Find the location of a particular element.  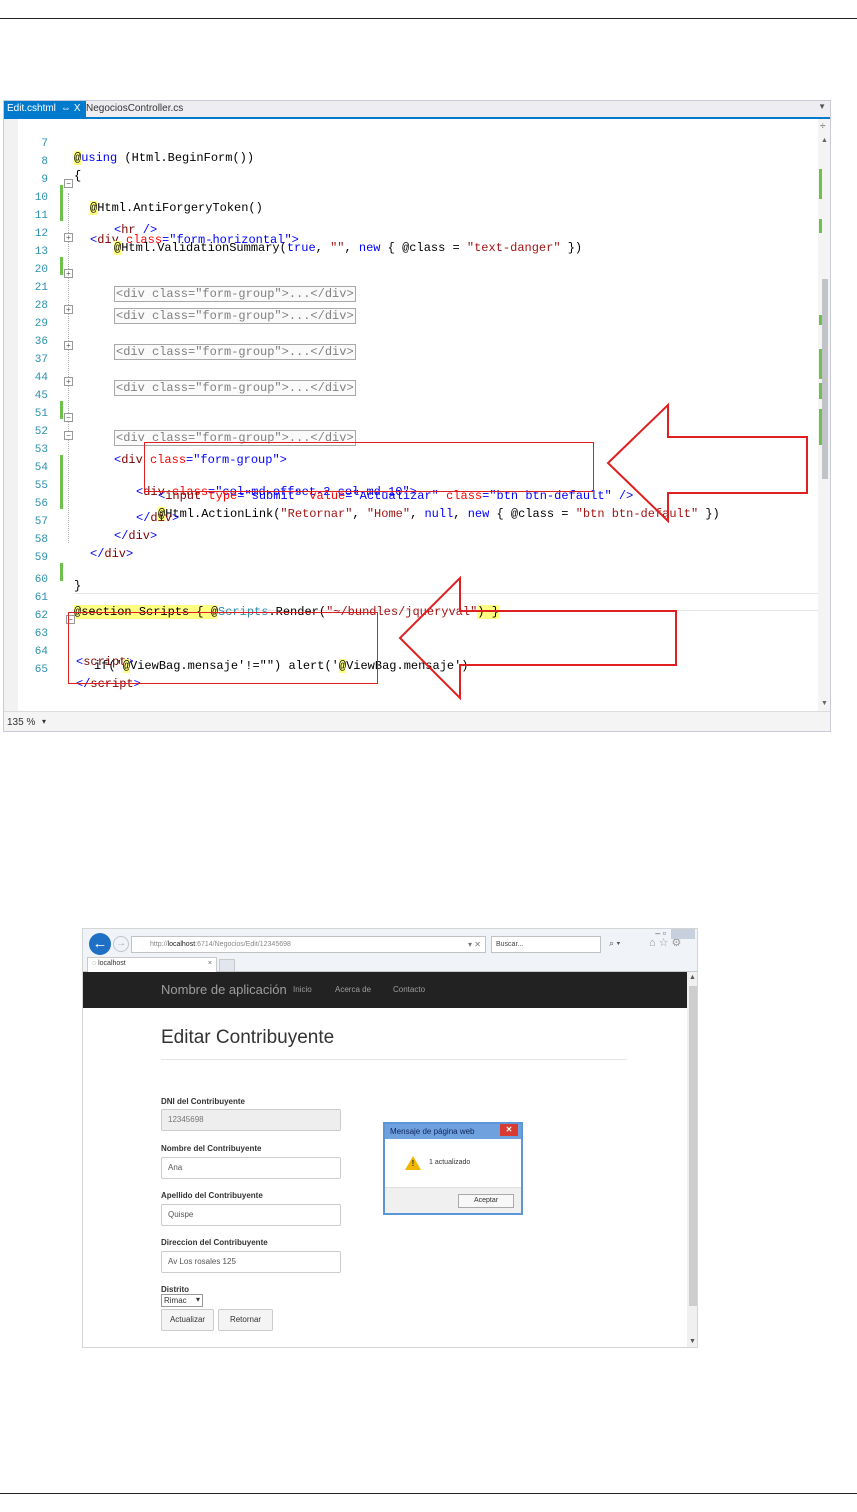

code-line: 29 + <div class="form-group">...</div> is located at coordinates (411, 330).